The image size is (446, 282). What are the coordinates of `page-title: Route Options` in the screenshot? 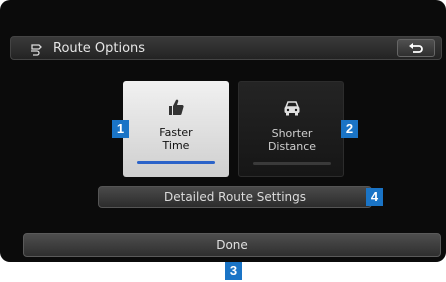 It's located at (99, 48).